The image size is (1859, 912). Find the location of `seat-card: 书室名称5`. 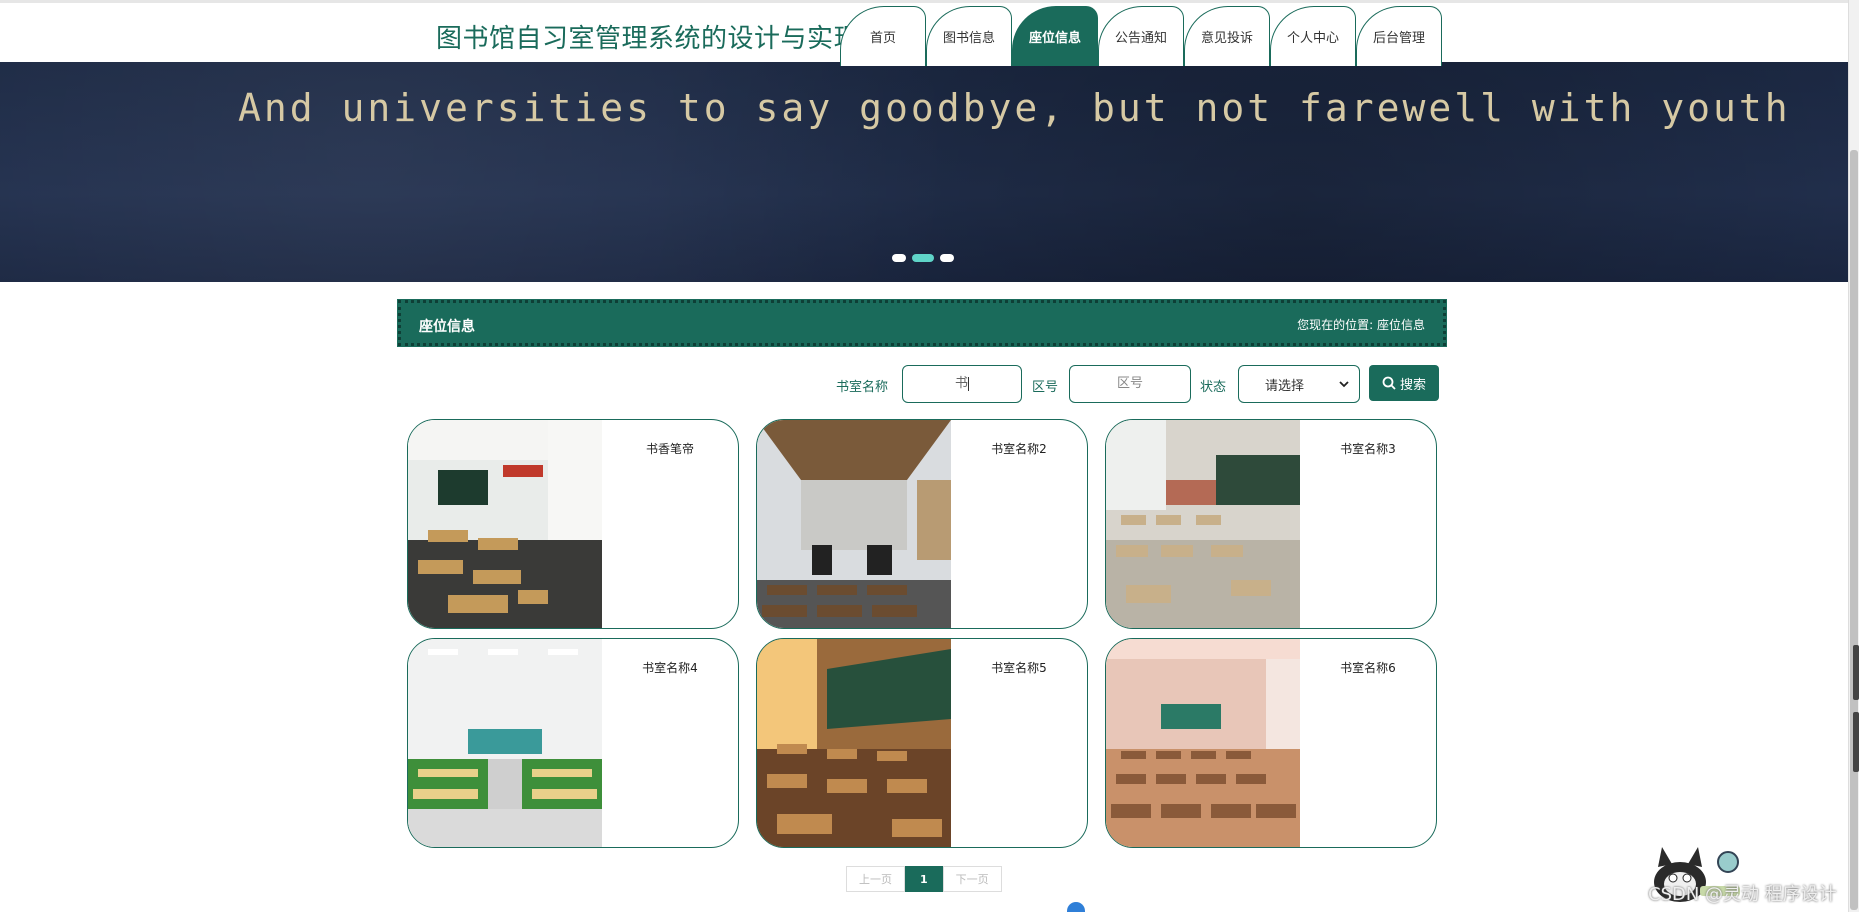

seat-card: 书室名称5 is located at coordinates (922, 743).